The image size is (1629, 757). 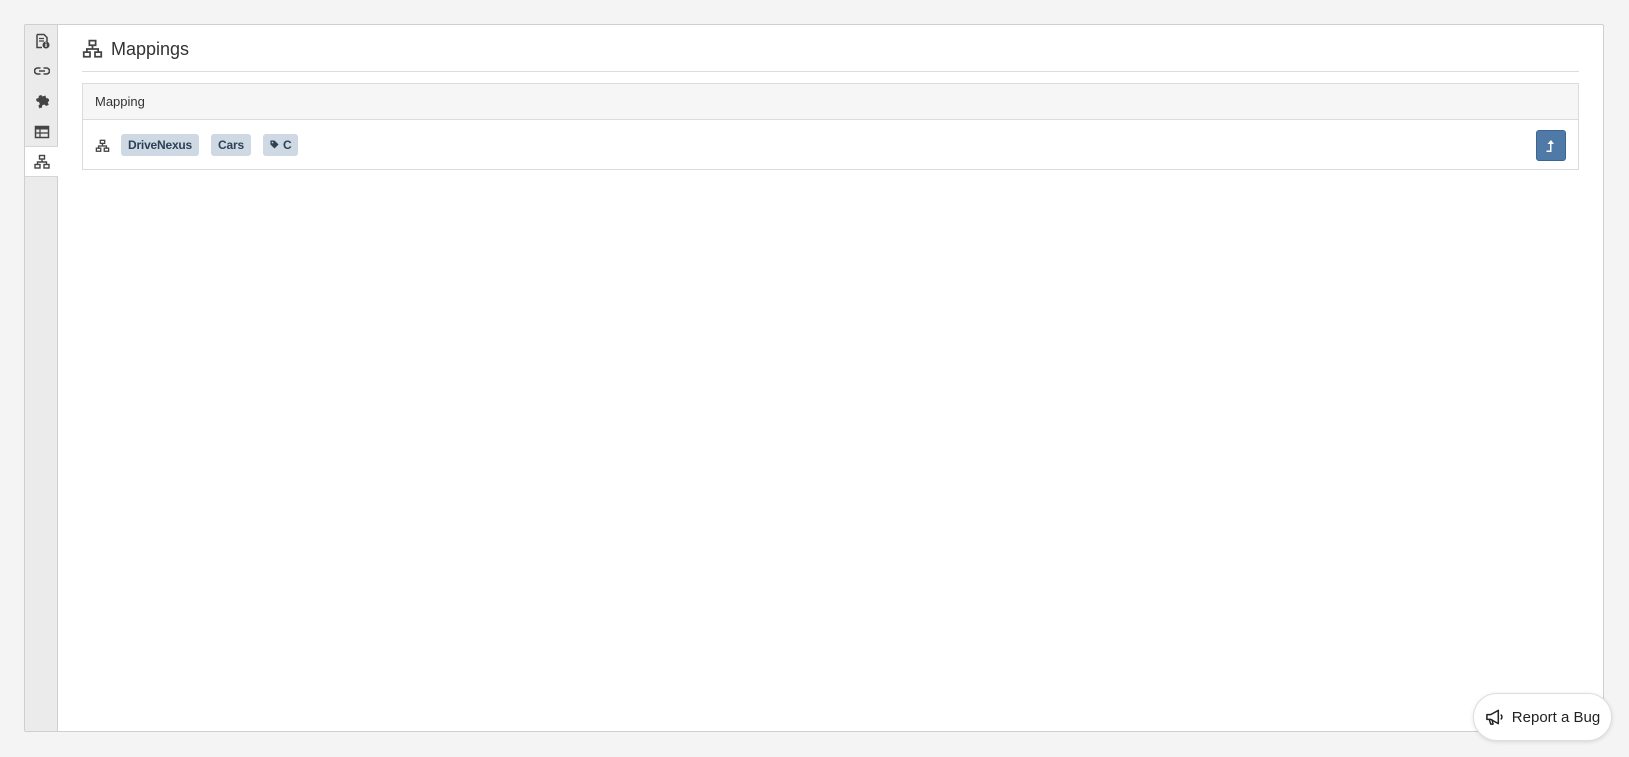 I want to click on table-badge-label: Cars, so click(x=231, y=144).